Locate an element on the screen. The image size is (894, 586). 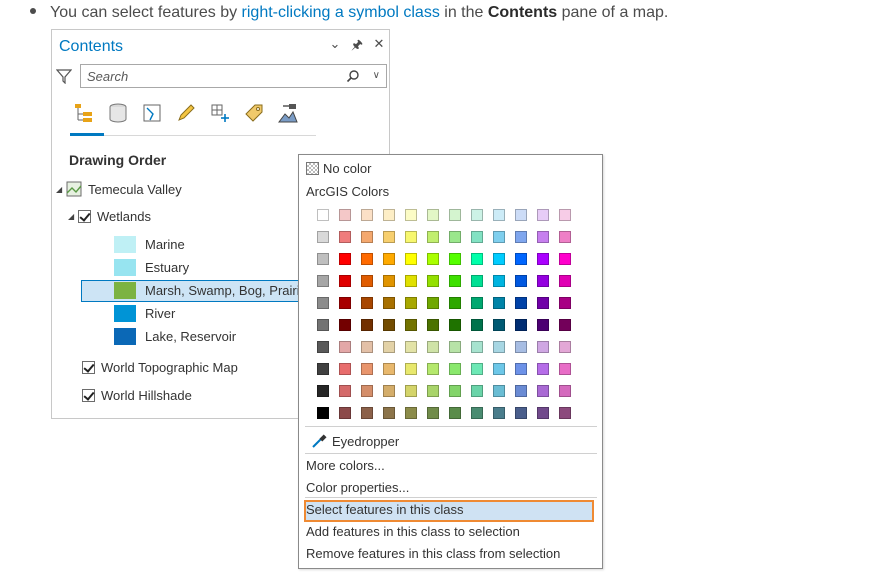
basemap-row: World Hillshade is located at coordinates (137, 395).